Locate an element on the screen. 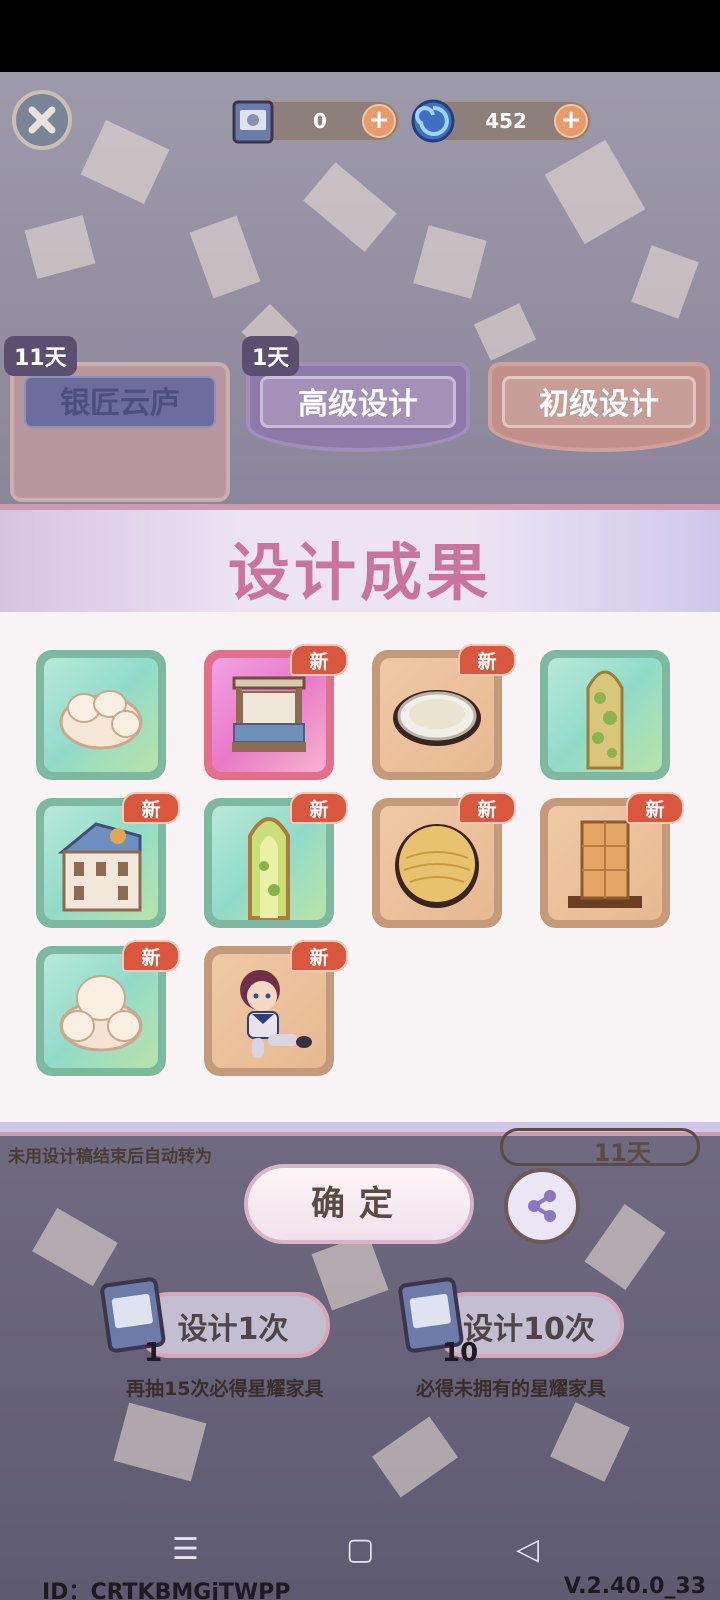 The image size is (720, 1600). add-swirl-button: + is located at coordinates (571, 121).